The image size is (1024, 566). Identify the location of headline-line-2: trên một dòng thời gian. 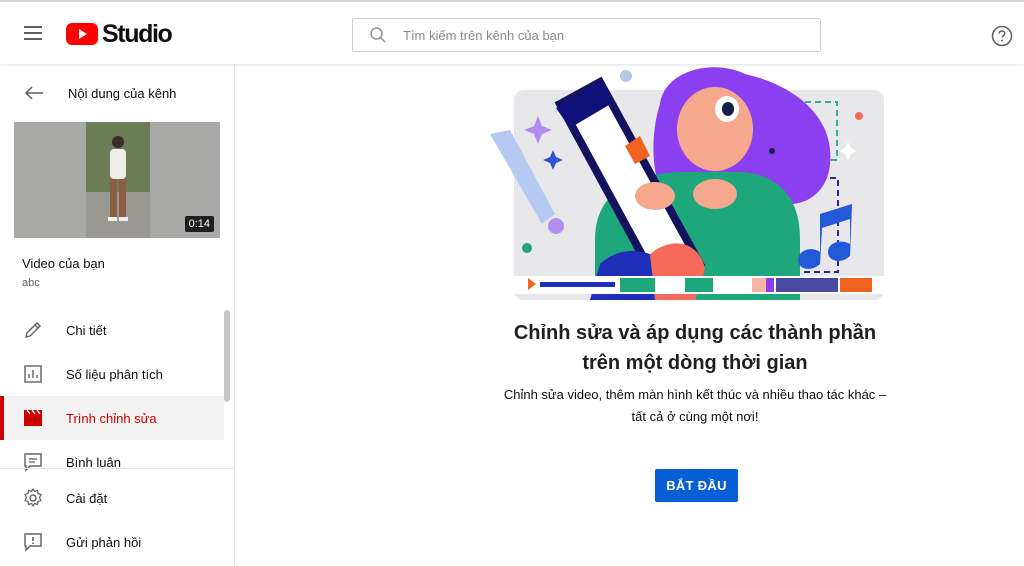
(695, 363).